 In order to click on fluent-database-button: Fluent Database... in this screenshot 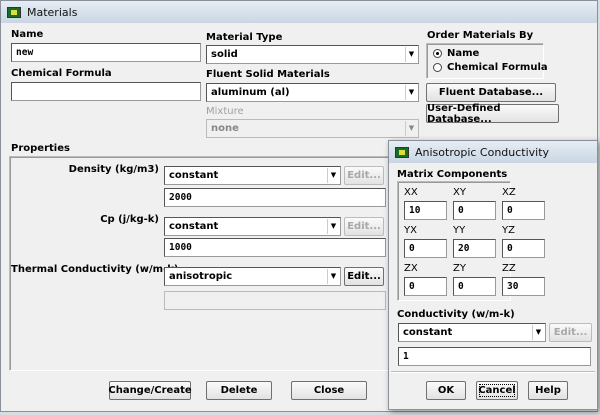, I will do `click(491, 92)`.